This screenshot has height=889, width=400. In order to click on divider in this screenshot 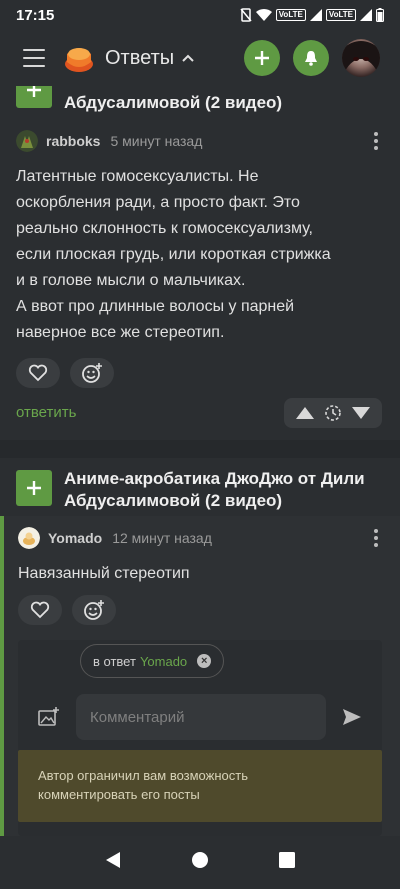, I will do `click(200, 449)`.